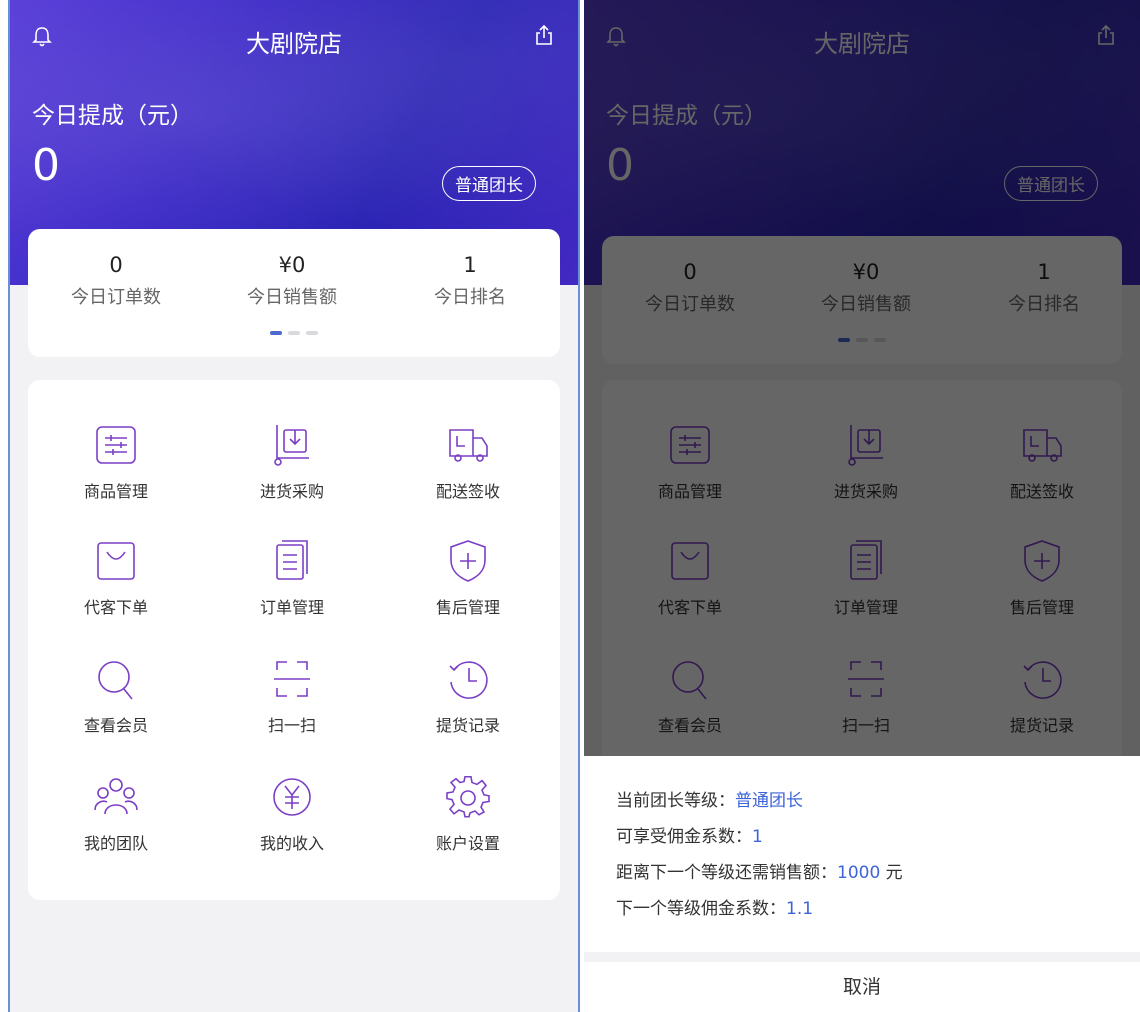 The width and height of the screenshot is (1140, 1012). I want to click on next-coefficient-value: 1.1, so click(800, 909).